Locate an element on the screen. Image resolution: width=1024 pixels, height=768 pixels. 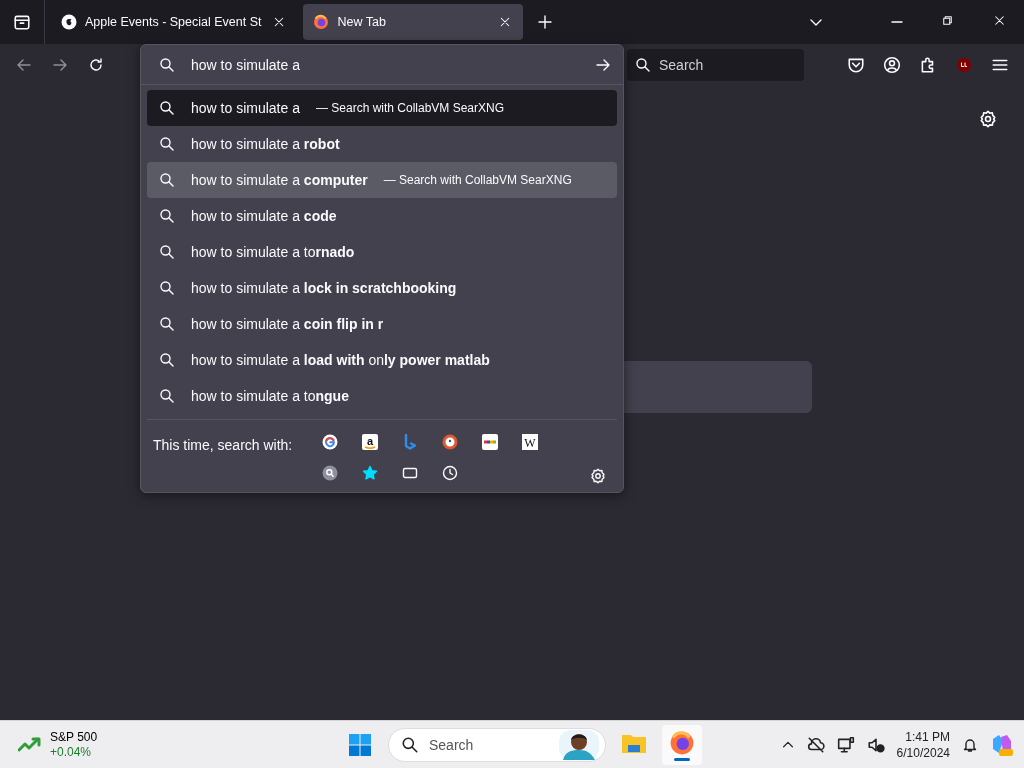
widget-title: S&P 500 is located at coordinates (74, 737).